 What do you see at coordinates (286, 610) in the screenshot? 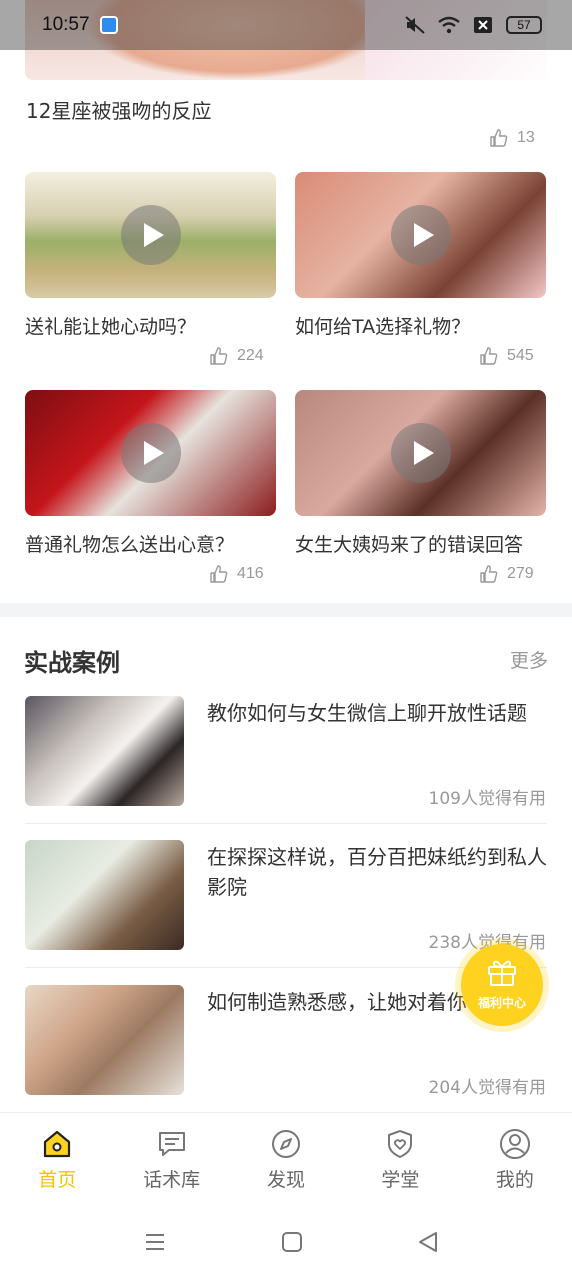
I see `section-divider` at bounding box center [286, 610].